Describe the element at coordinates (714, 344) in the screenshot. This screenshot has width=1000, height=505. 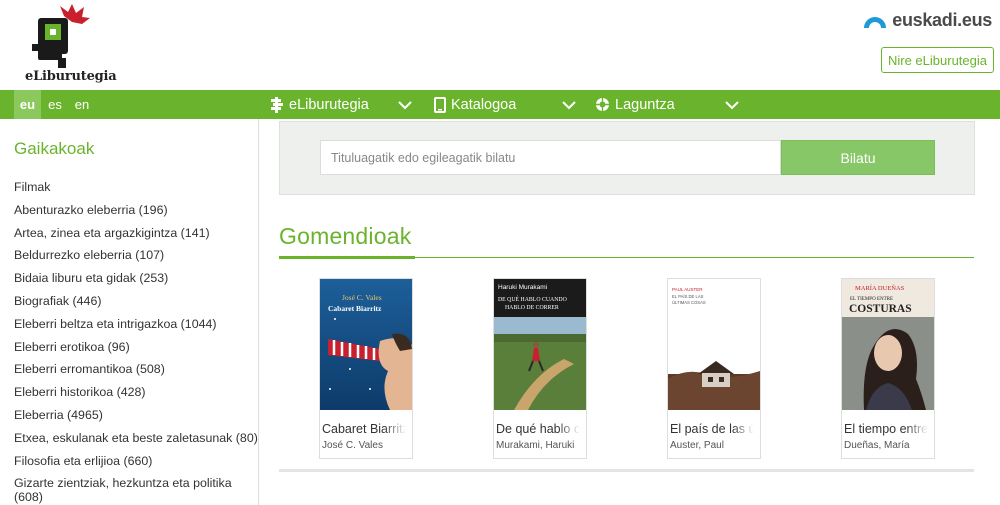
I see `book-cover: PAUL AUSTER EL PAÍS DE LAS ÚLTIMAS COSAS` at that location.